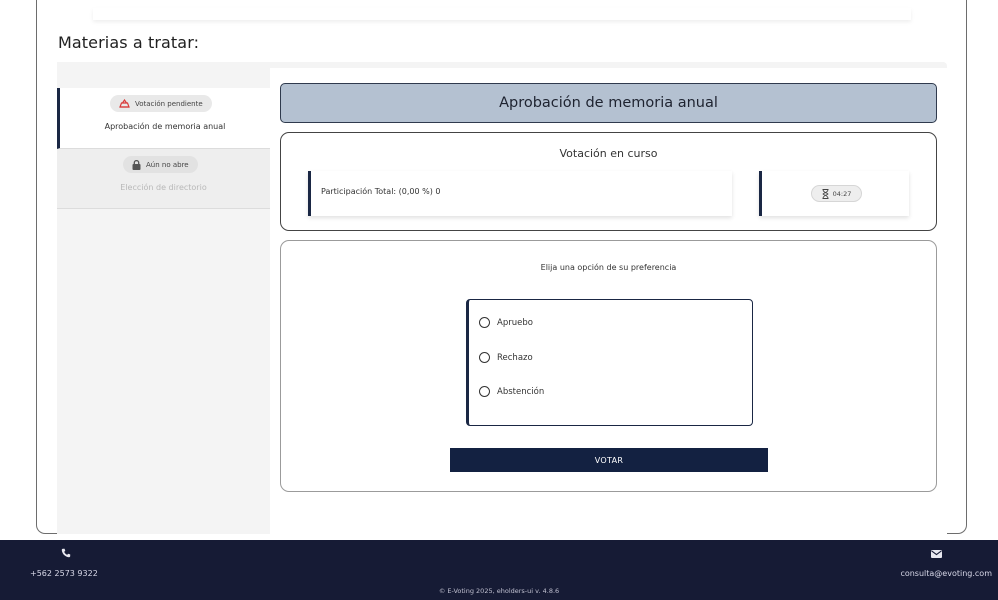  I want to click on participation-text: Participación Total: (0,00 %) 0, so click(381, 191).